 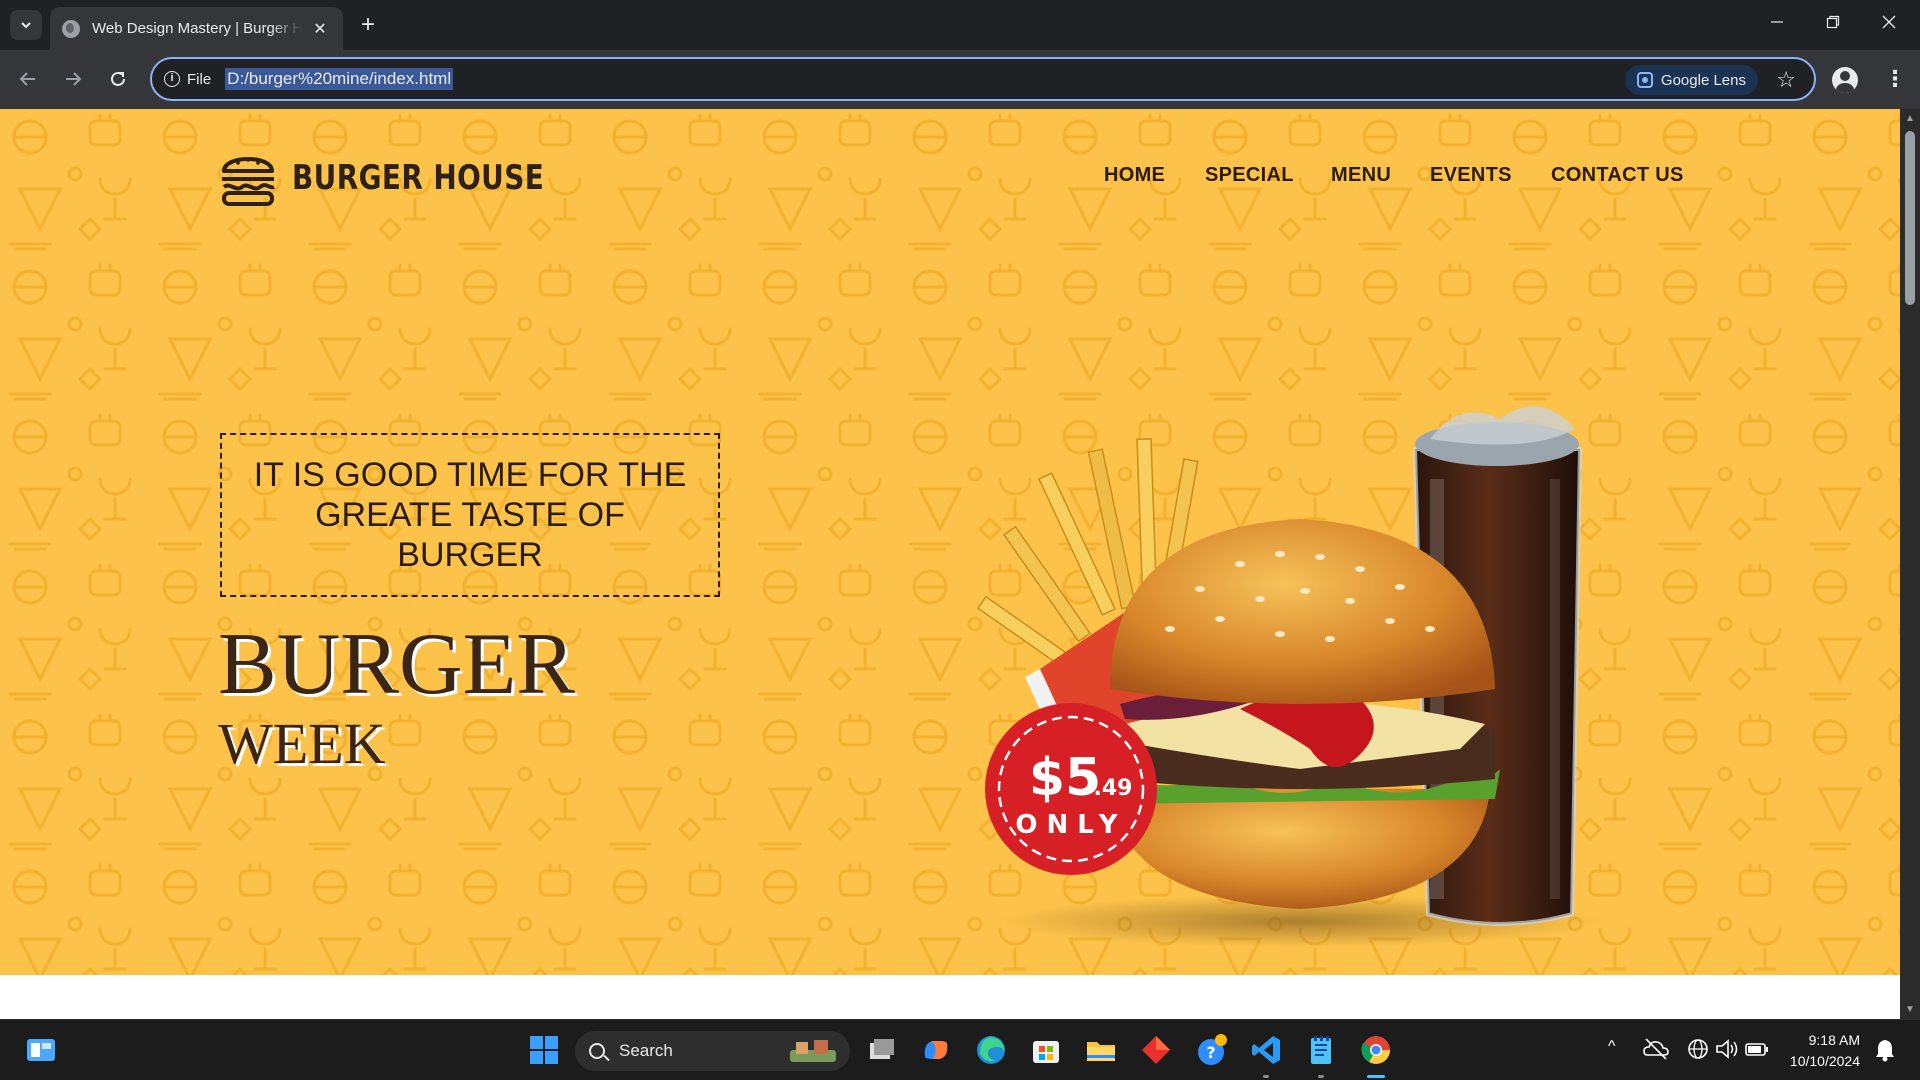 I want to click on store-icon, so click(x=1046, y=1050).